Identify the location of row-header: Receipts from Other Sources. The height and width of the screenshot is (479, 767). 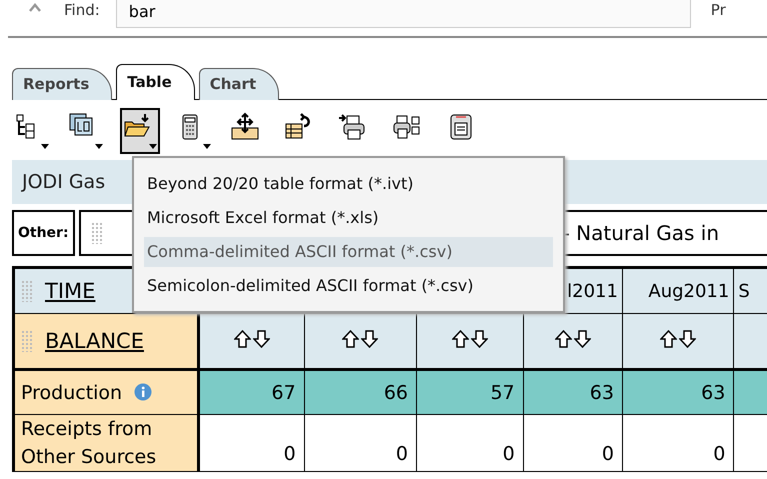
(106, 443).